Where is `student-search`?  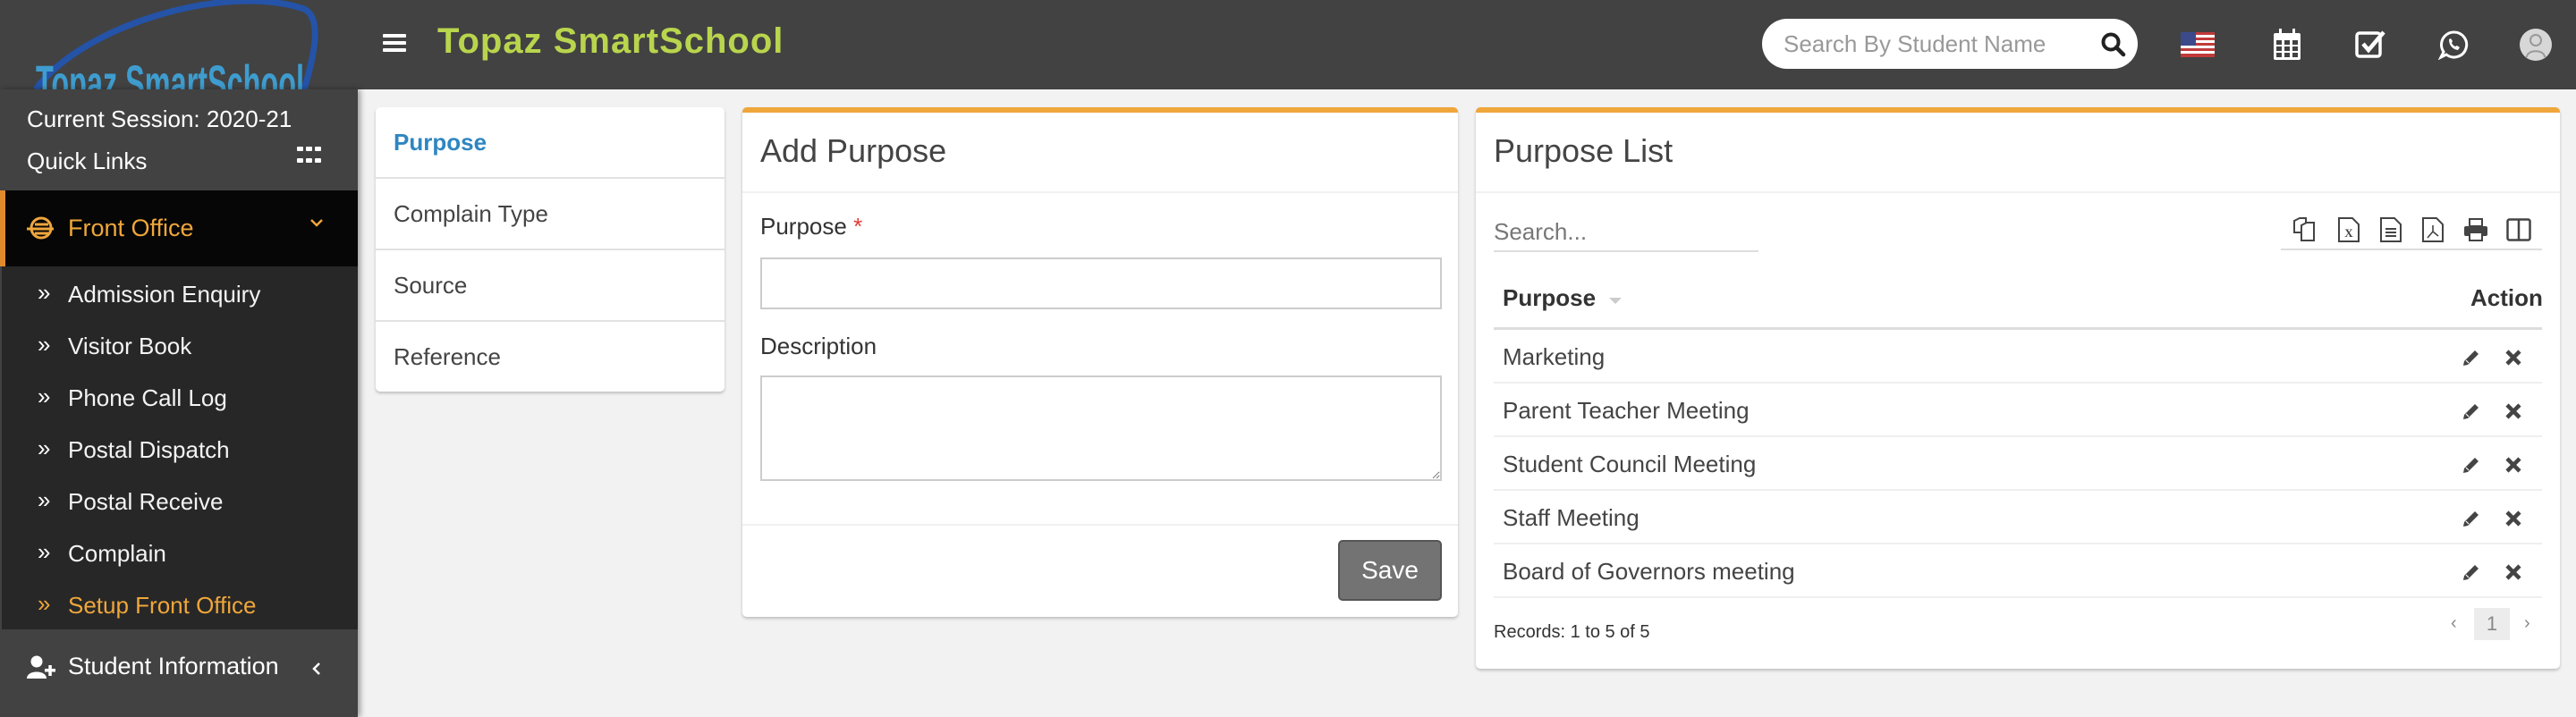
student-search is located at coordinates (1950, 44).